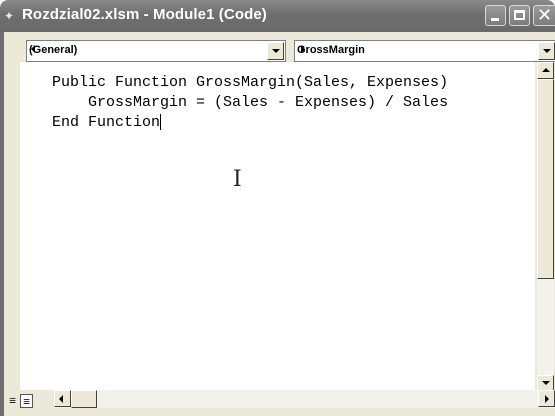 The width and height of the screenshot is (555, 416). I want to click on minimize-icon, so click(495, 19).